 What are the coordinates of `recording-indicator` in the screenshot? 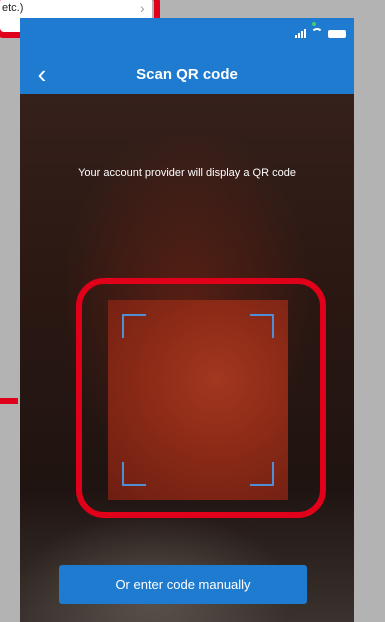 It's located at (314, 24).